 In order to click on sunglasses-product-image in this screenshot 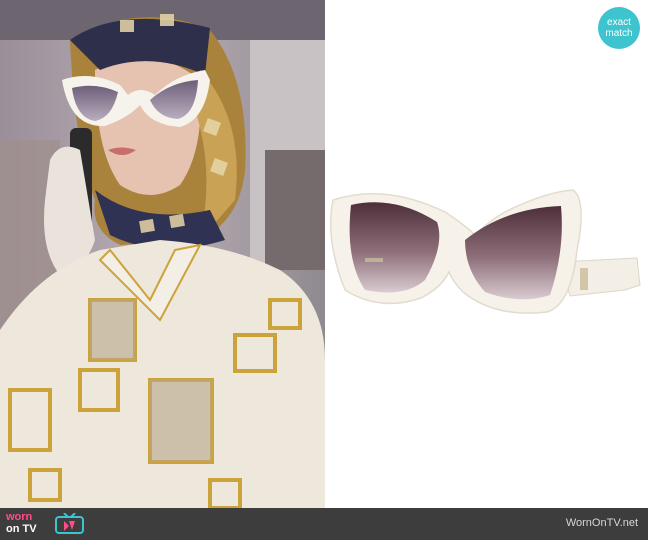, I will do `click(485, 251)`.